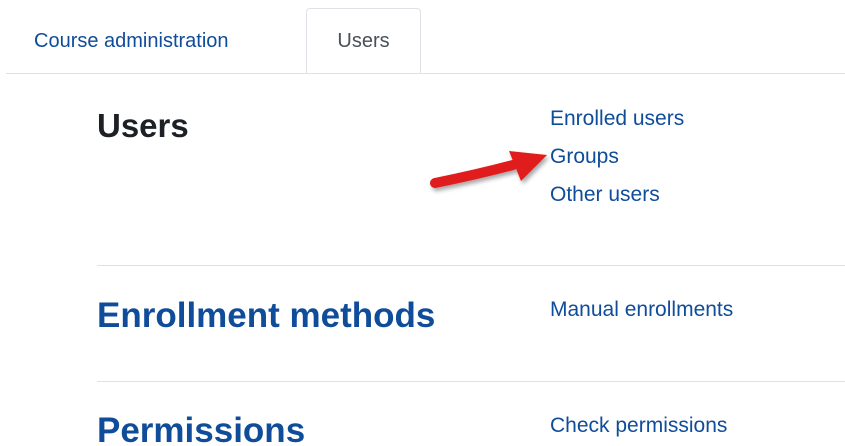 The width and height of the screenshot is (845, 446). What do you see at coordinates (605, 195) in the screenshot?
I see `other-users-link: Other users` at bounding box center [605, 195].